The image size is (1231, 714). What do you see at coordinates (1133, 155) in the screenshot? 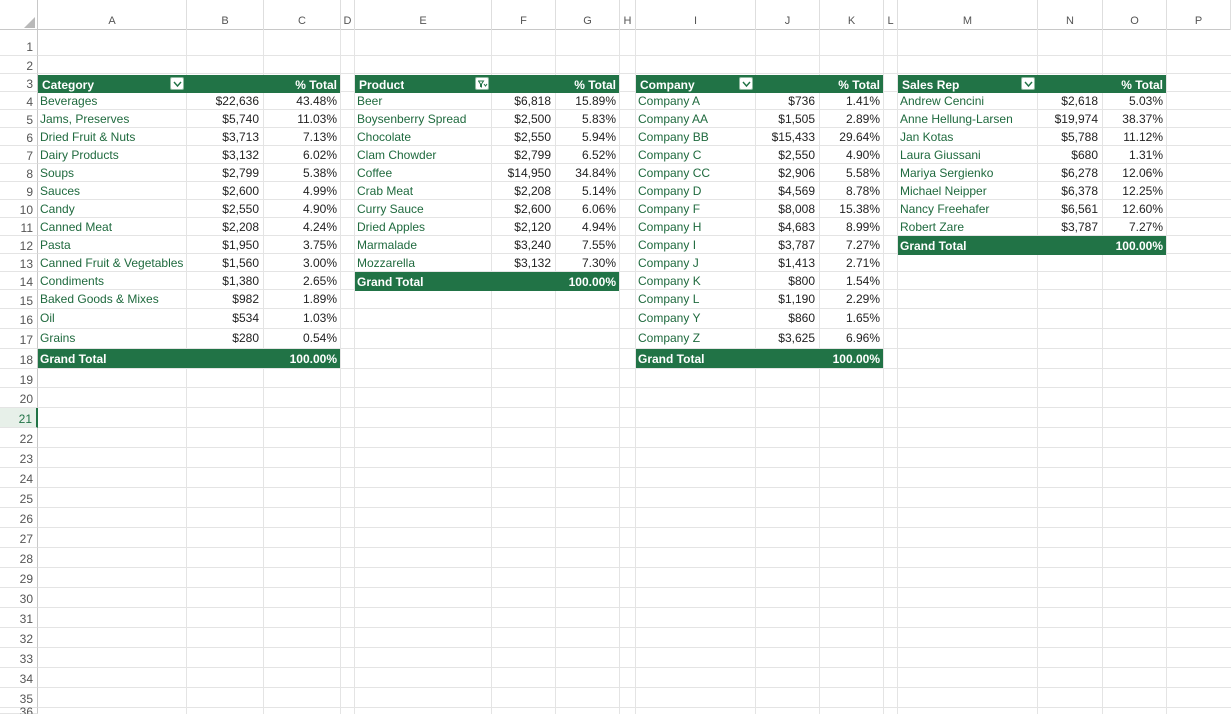
I see `salesrep-row-pct: 1.31%` at bounding box center [1133, 155].